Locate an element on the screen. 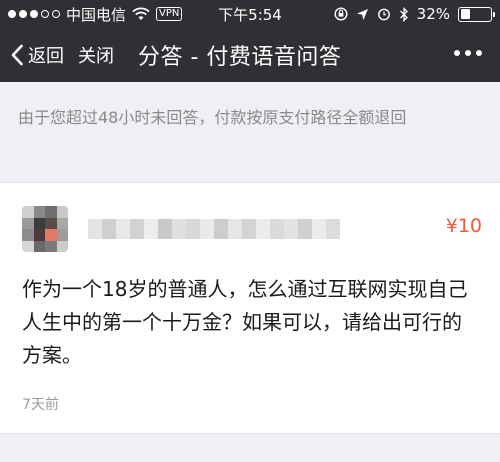  bluetooth-icon is located at coordinates (403, 14).